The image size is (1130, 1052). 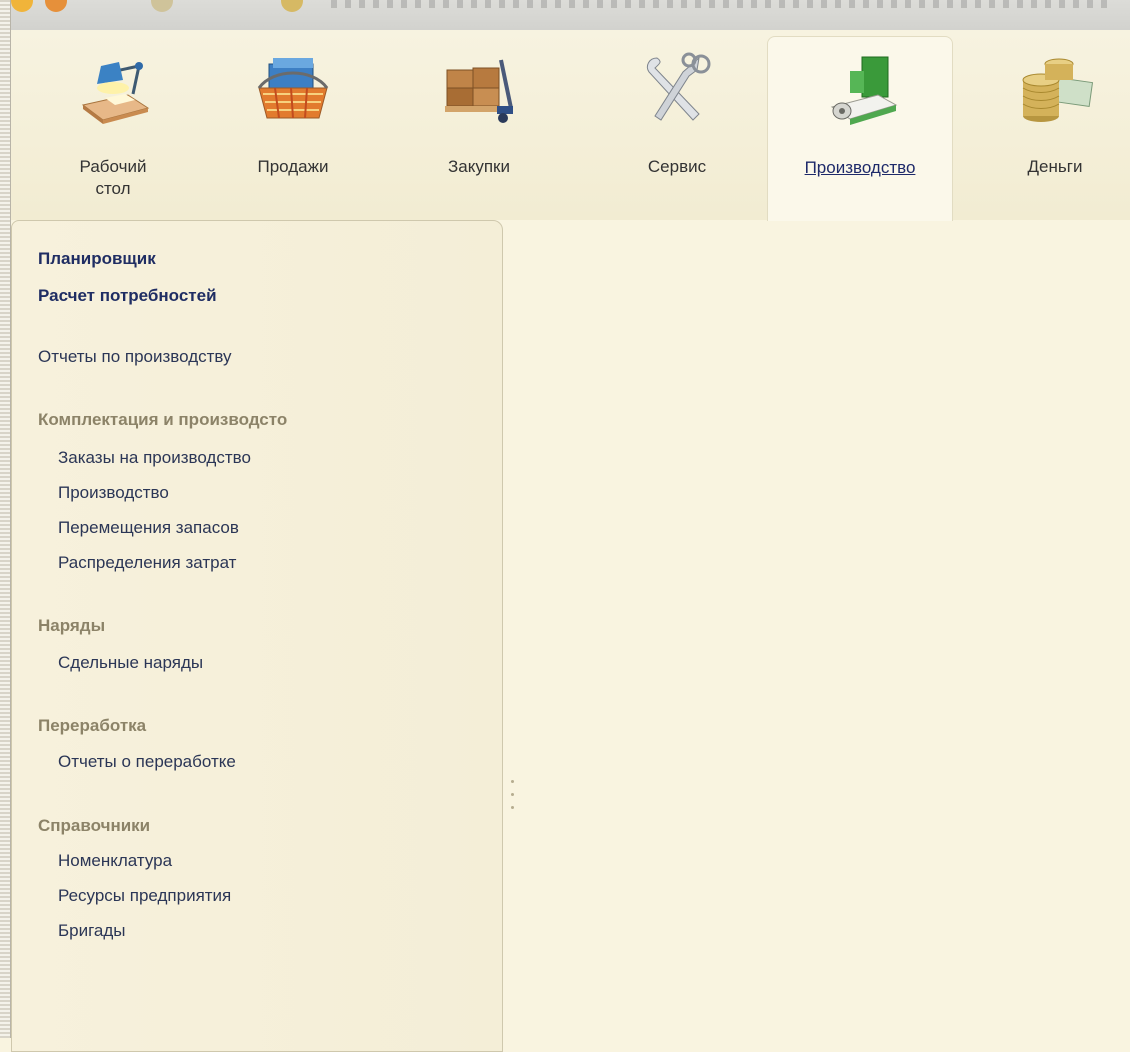 I want to click on link-production-orders: Заказы на производство, so click(x=154, y=458).